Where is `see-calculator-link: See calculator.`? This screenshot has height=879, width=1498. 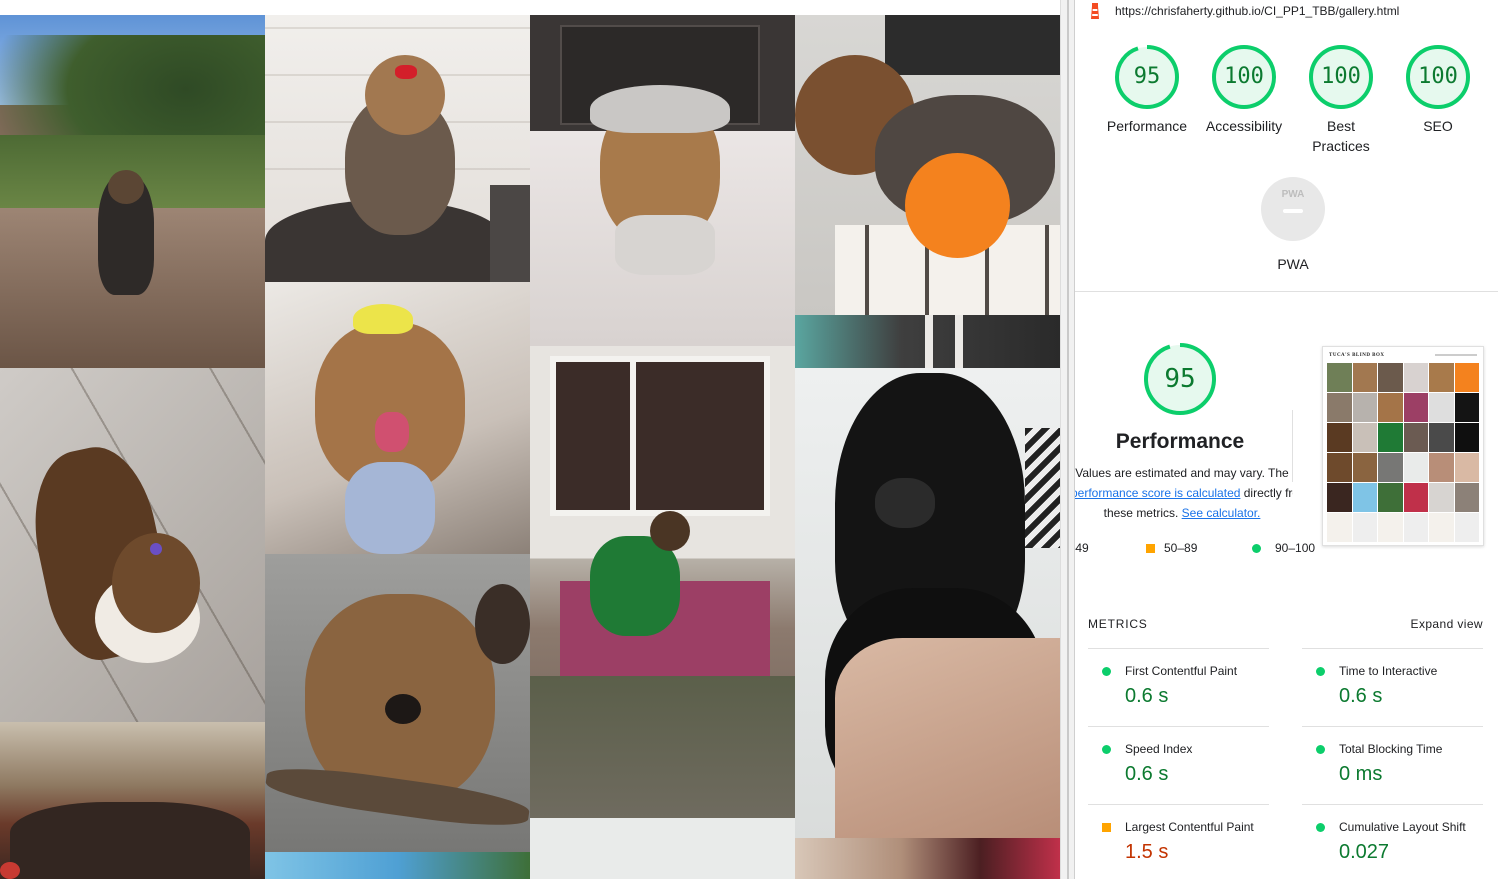 see-calculator-link: See calculator. is located at coordinates (1221, 513).